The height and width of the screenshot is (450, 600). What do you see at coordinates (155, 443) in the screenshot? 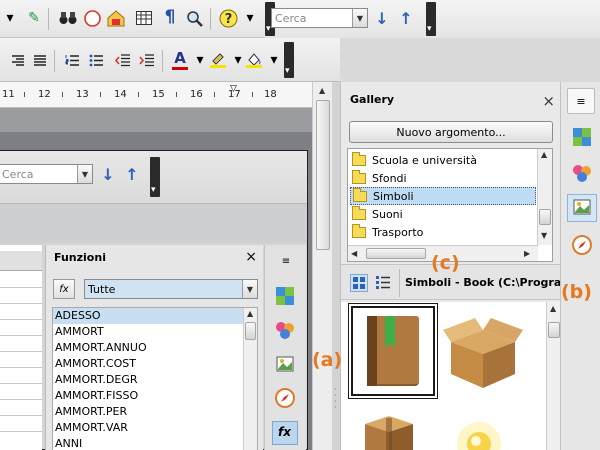
I see `function-item: ANNI` at bounding box center [155, 443].